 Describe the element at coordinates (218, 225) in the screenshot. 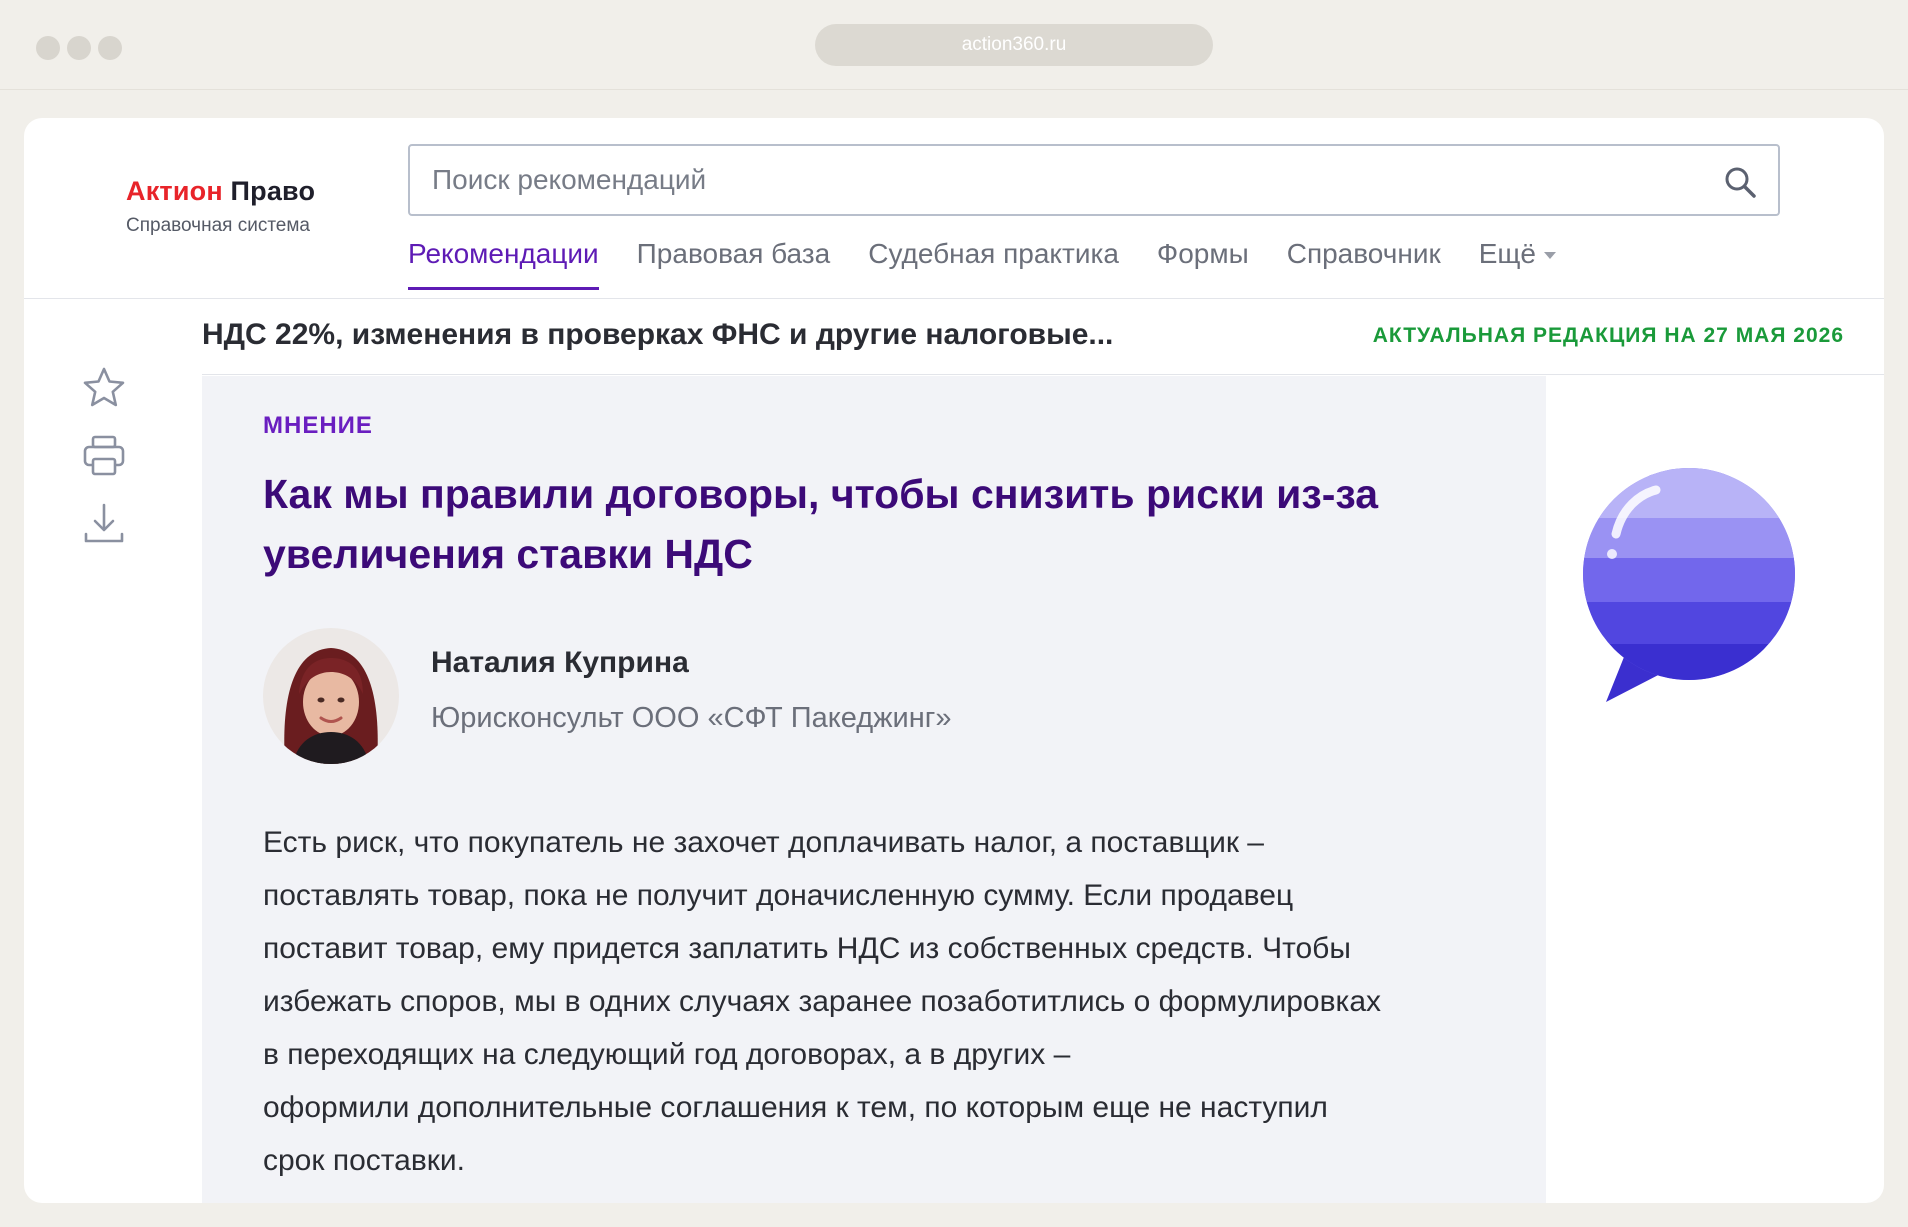

I see `logo-subtitle: Справочная система` at that location.